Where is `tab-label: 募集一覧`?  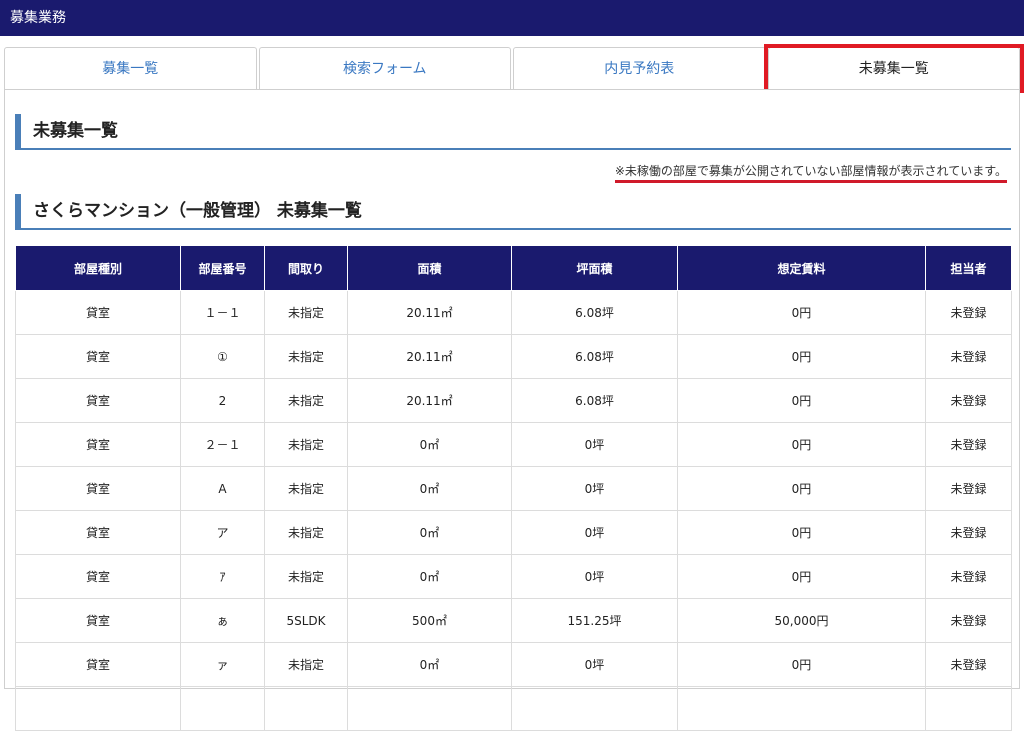 tab-label: 募集一覧 is located at coordinates (130, 69).